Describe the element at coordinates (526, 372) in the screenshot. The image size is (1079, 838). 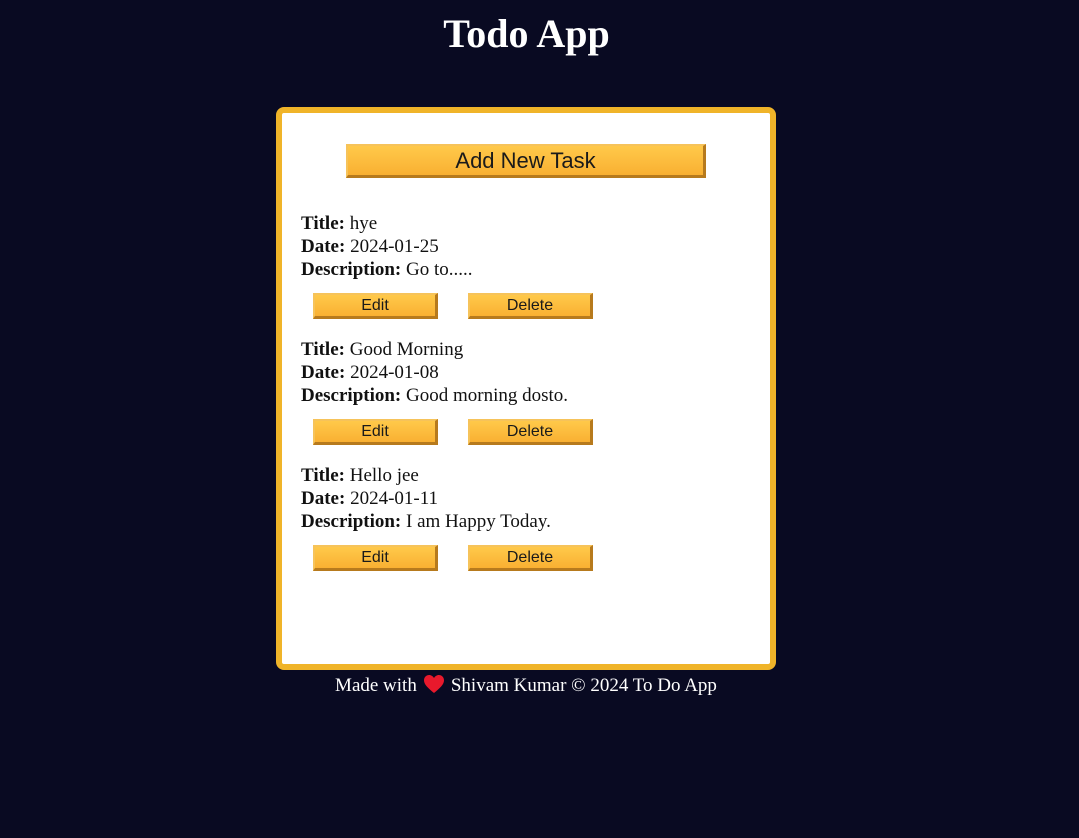
I see `task-date-row: Date: 2024-01-08` at that location.